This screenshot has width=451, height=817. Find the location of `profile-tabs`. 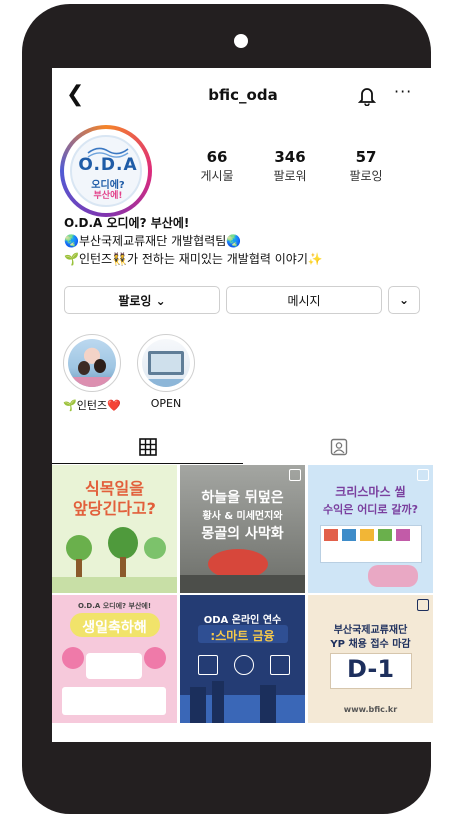

profile-tabs is located at coordinates (243, 447).